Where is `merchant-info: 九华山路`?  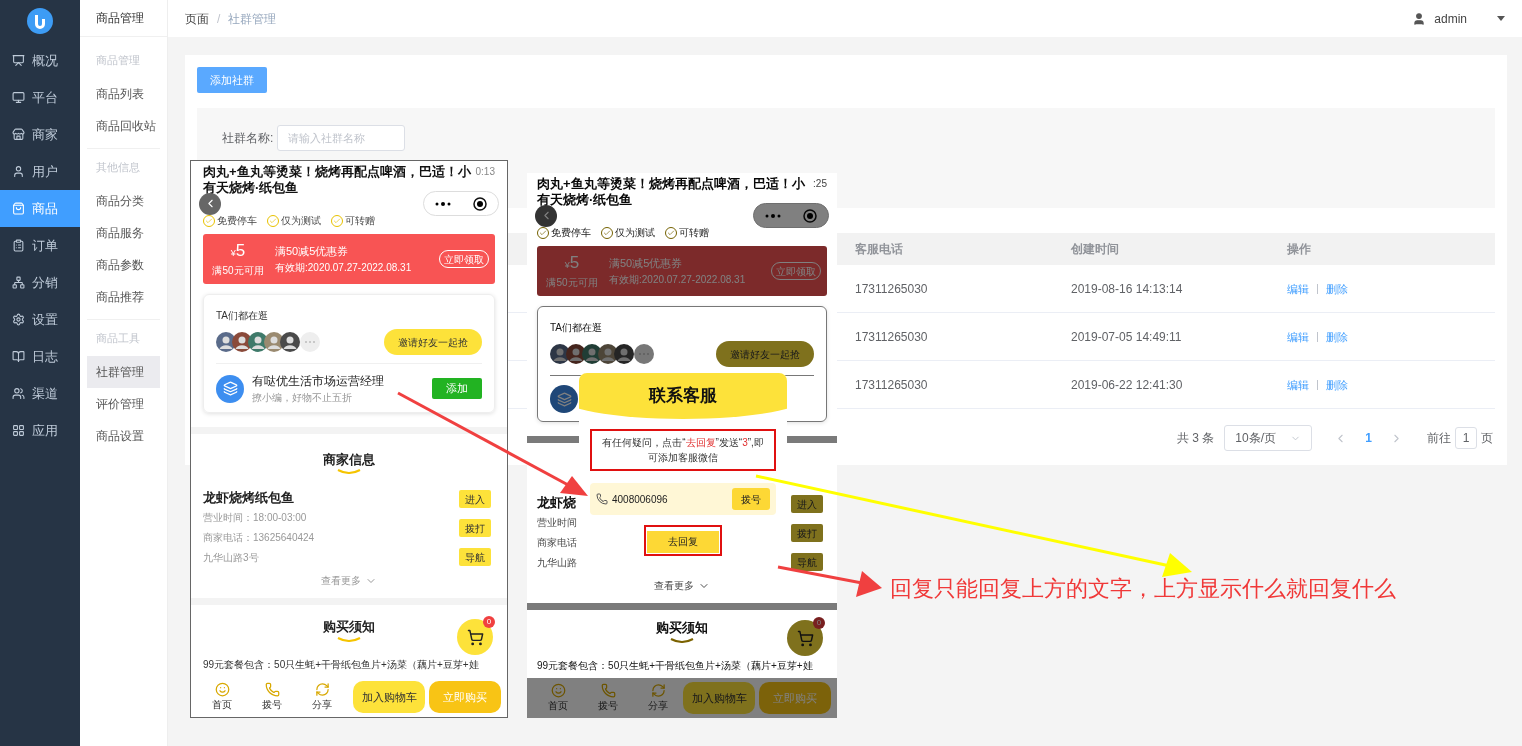 merchant-info: 九华山路 is located at coordinates (557, 563).